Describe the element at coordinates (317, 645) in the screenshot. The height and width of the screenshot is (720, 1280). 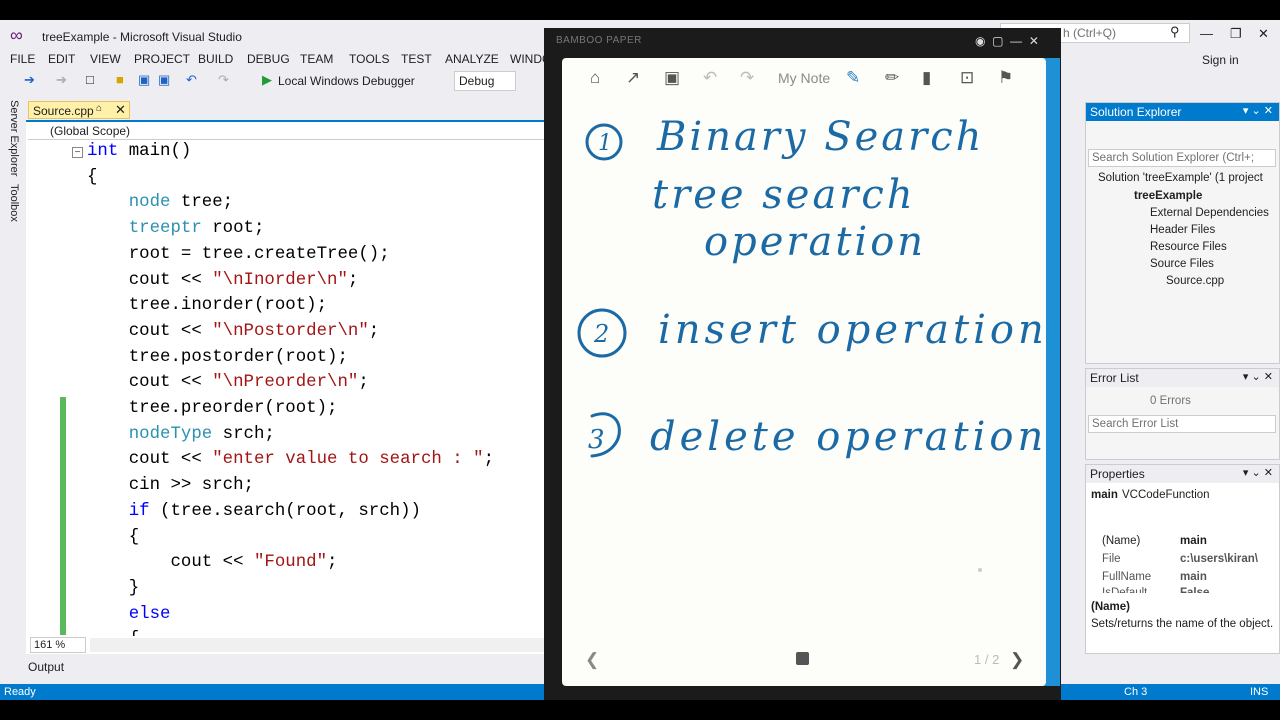
I see `horizontal-scrollbar` at that location.